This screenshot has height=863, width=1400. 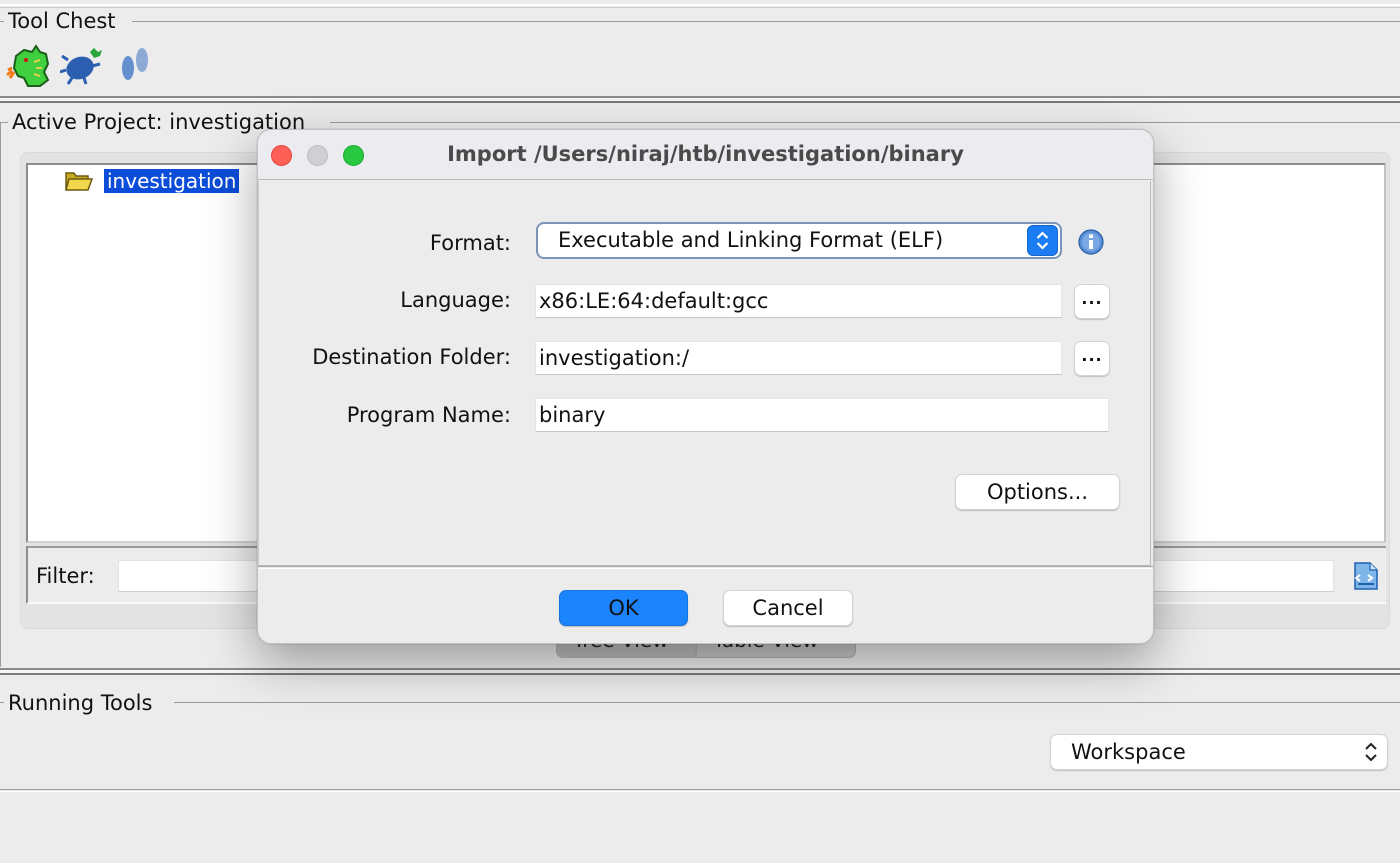 I want to click on filter-label: Filter:, so click(x=65, y=576).